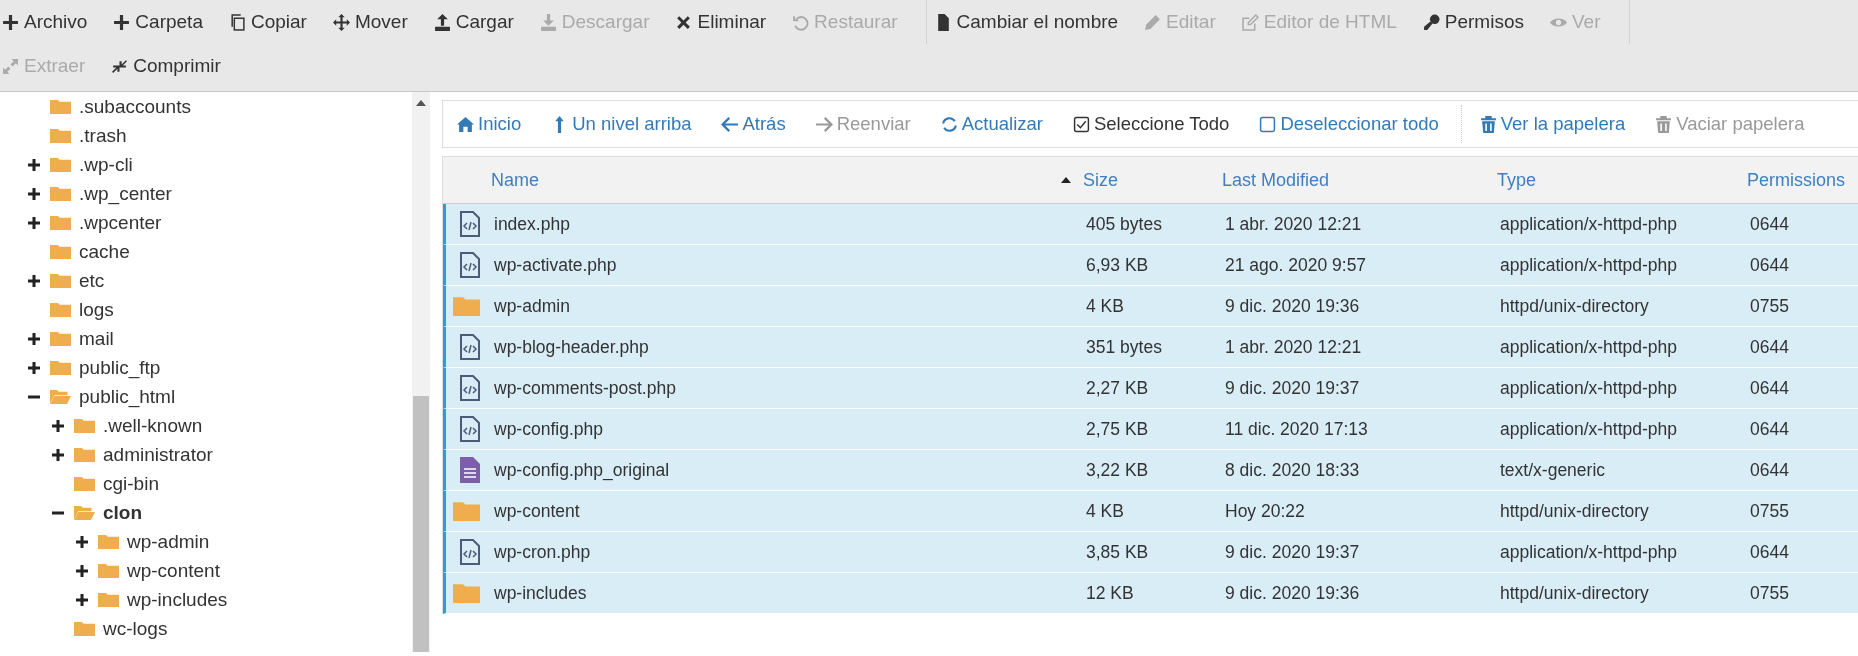 The width and height of the screenshot is (1858, 656). What do you see at coordinates (1100, 180) in the screenshot?
I see `column-header: Size` at bounding box center [1100, 180].